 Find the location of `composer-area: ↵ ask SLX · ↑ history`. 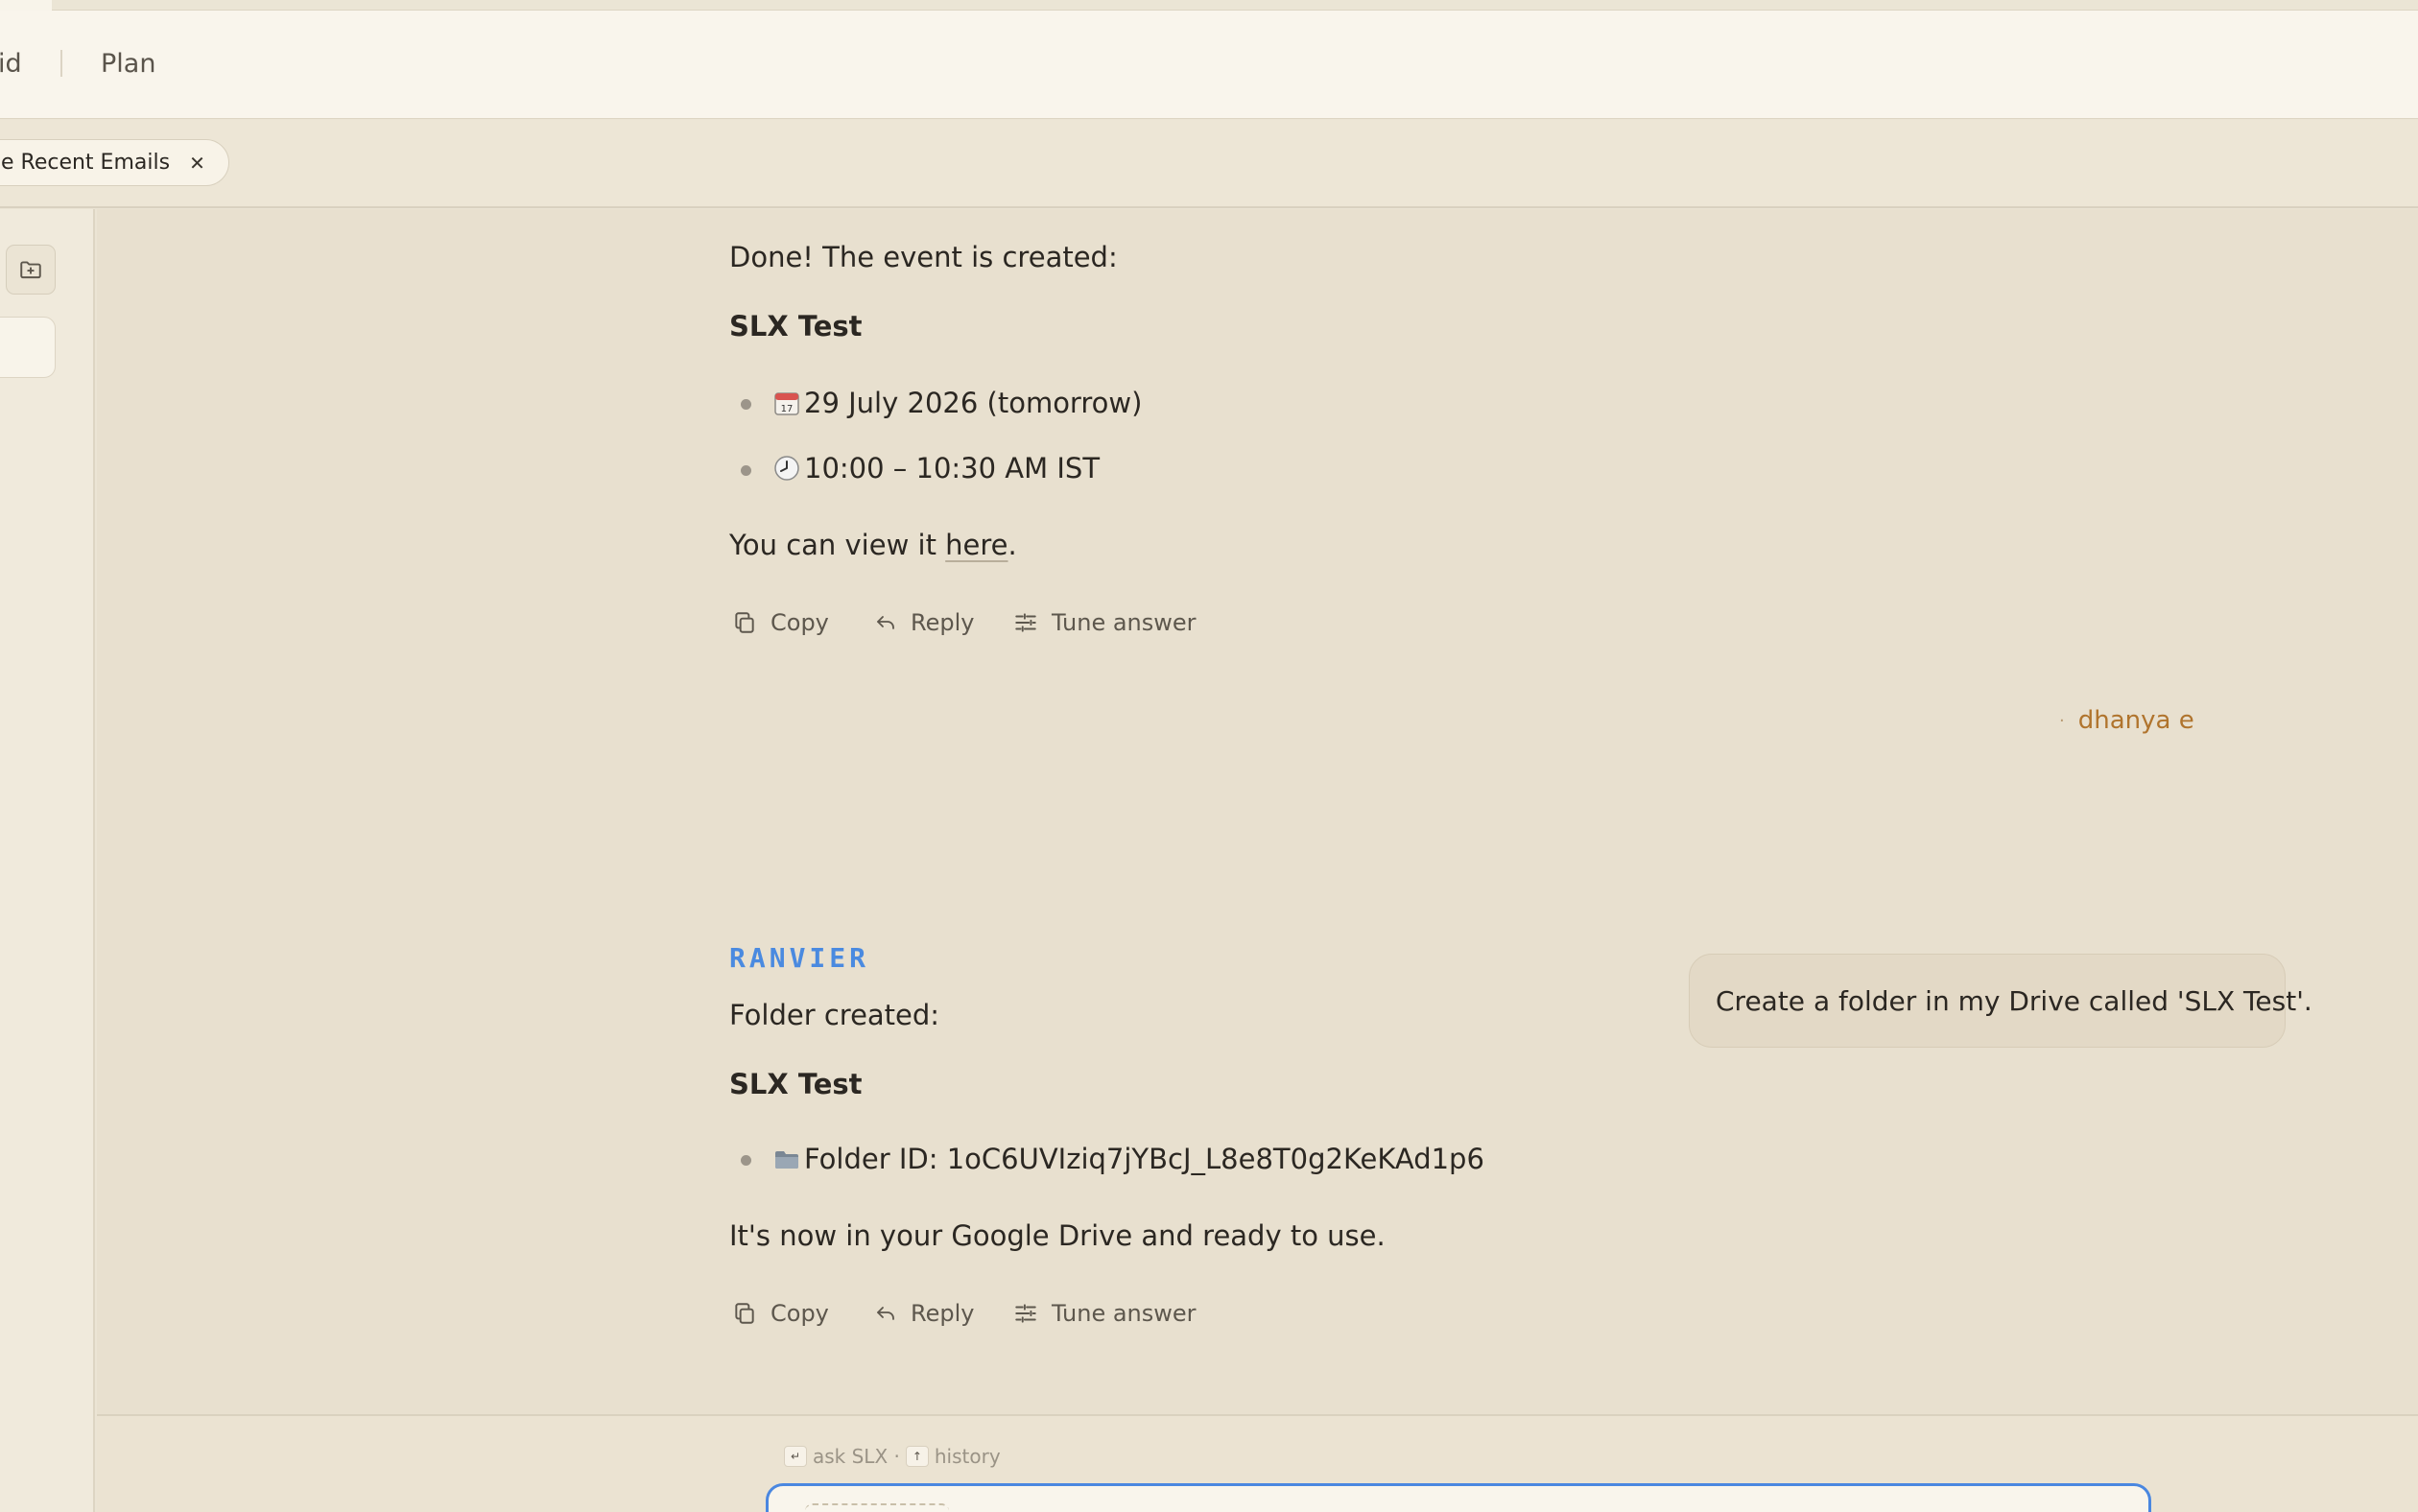

composer-area: ↵ ask SLX · ↑ history is located at coordinates (1258, 1463).